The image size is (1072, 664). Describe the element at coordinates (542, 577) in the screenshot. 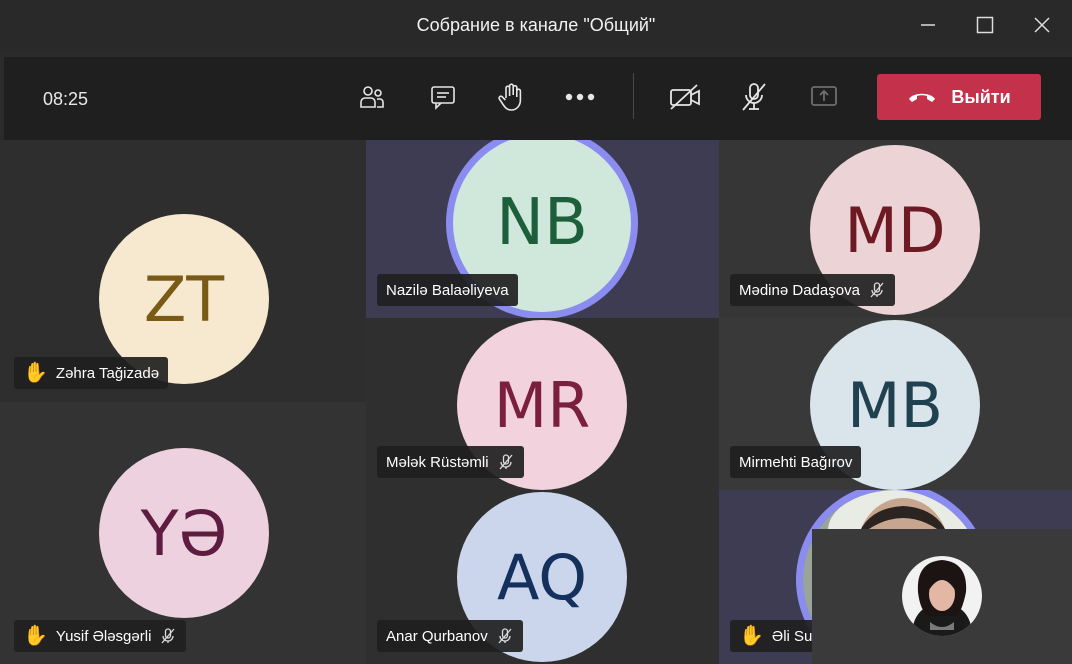

I see `participant-tile: AQ Anar Qurbanov` at that location.